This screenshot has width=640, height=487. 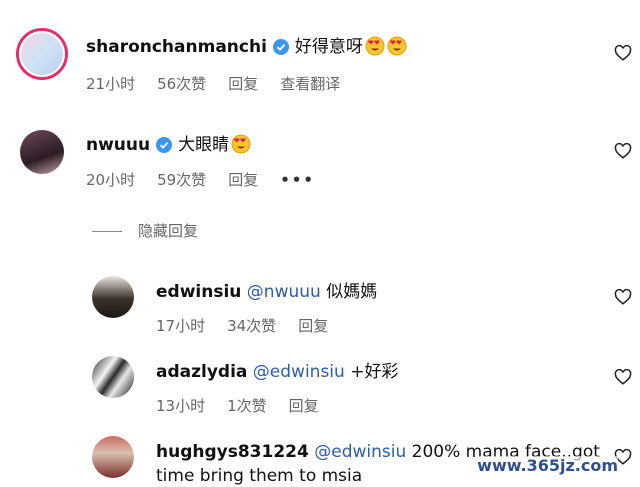 I want to click on divider, so click(x=107, y=231).